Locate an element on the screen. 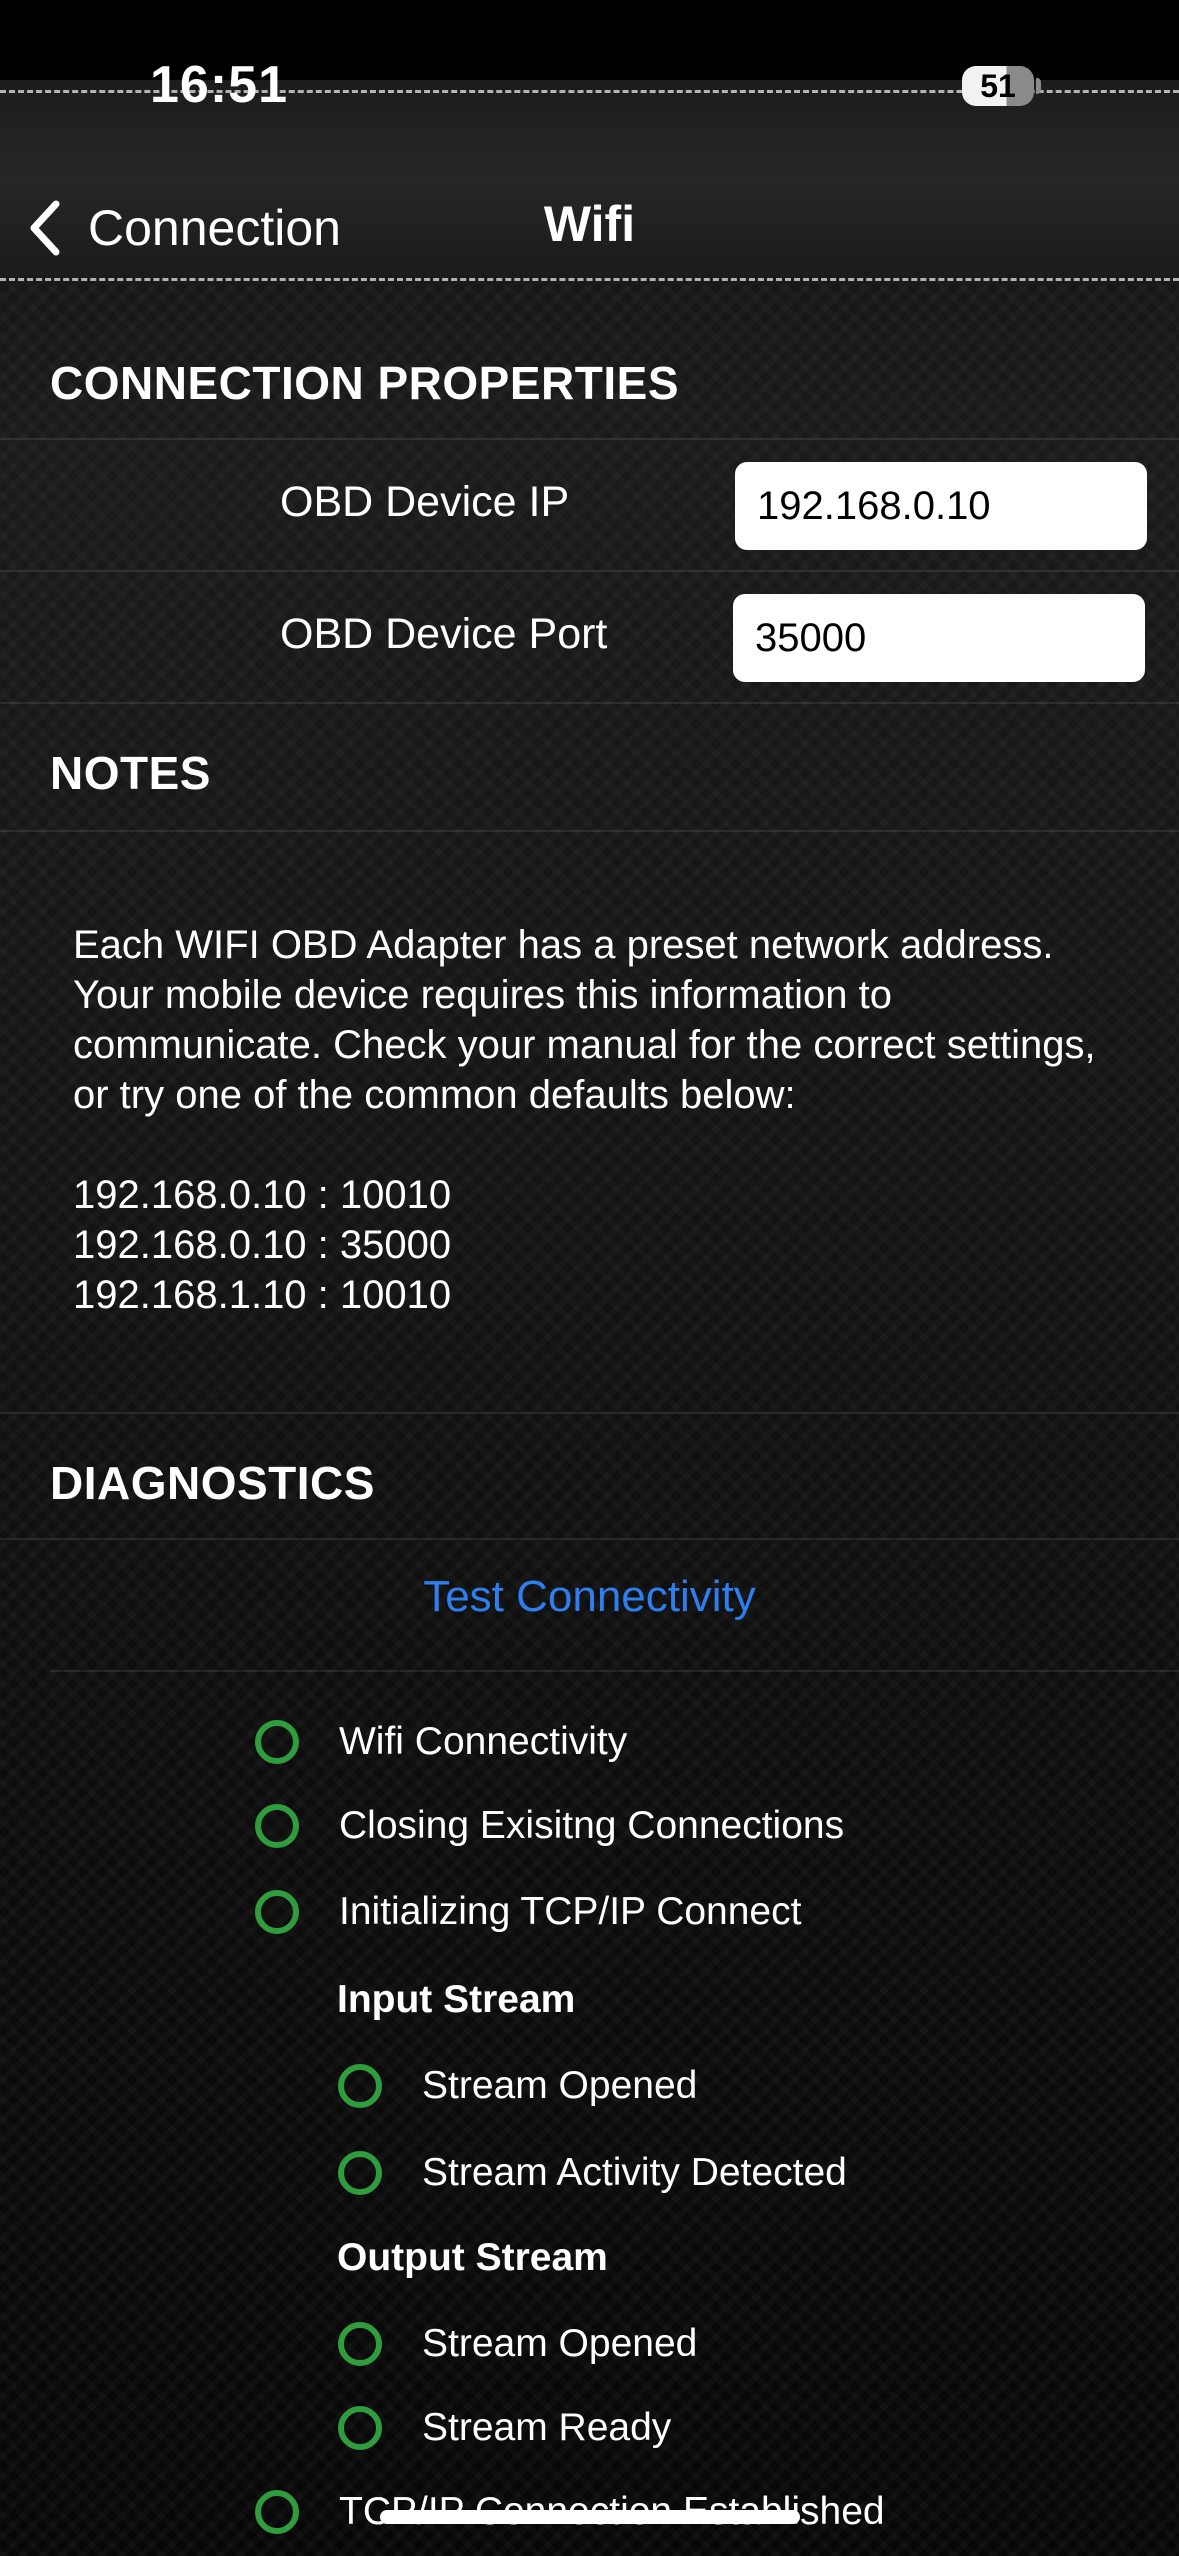 The height and width of the screenshot is (2556, 1179). diagnostic-label: Stream Activity Detected is located at coordinates (634, 2172).